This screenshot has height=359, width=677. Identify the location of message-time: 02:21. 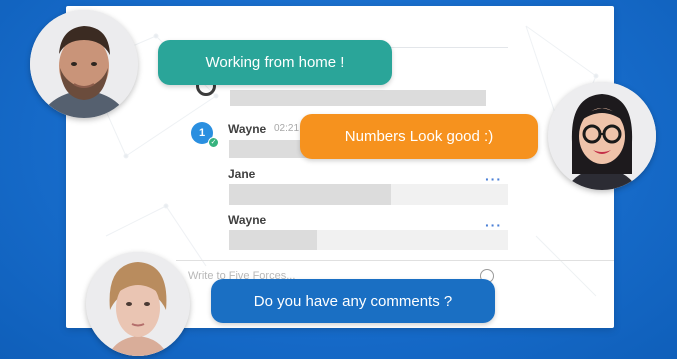
(287, 128).